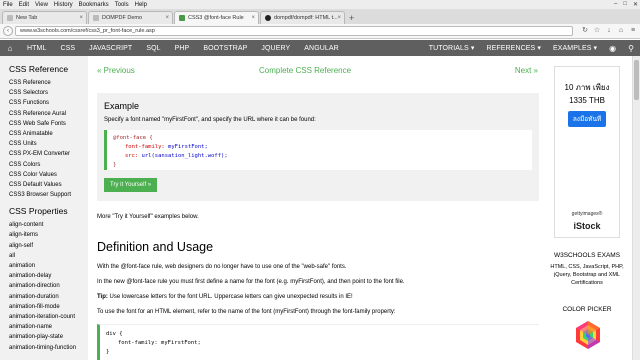  What do you see at coordinates (8, 5) in the screenshot?
I see `menu-file: File` at bounding box center [8, 5].